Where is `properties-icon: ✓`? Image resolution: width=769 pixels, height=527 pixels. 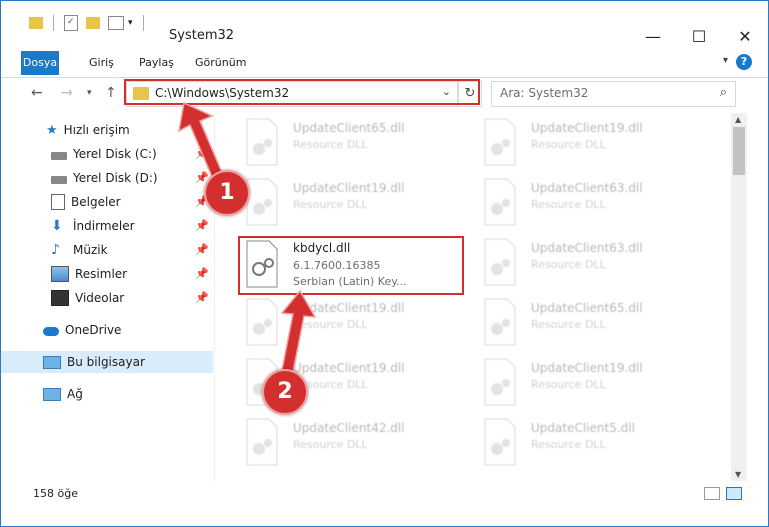 properties-icon: ✓ is located at coordinates (71, 23).